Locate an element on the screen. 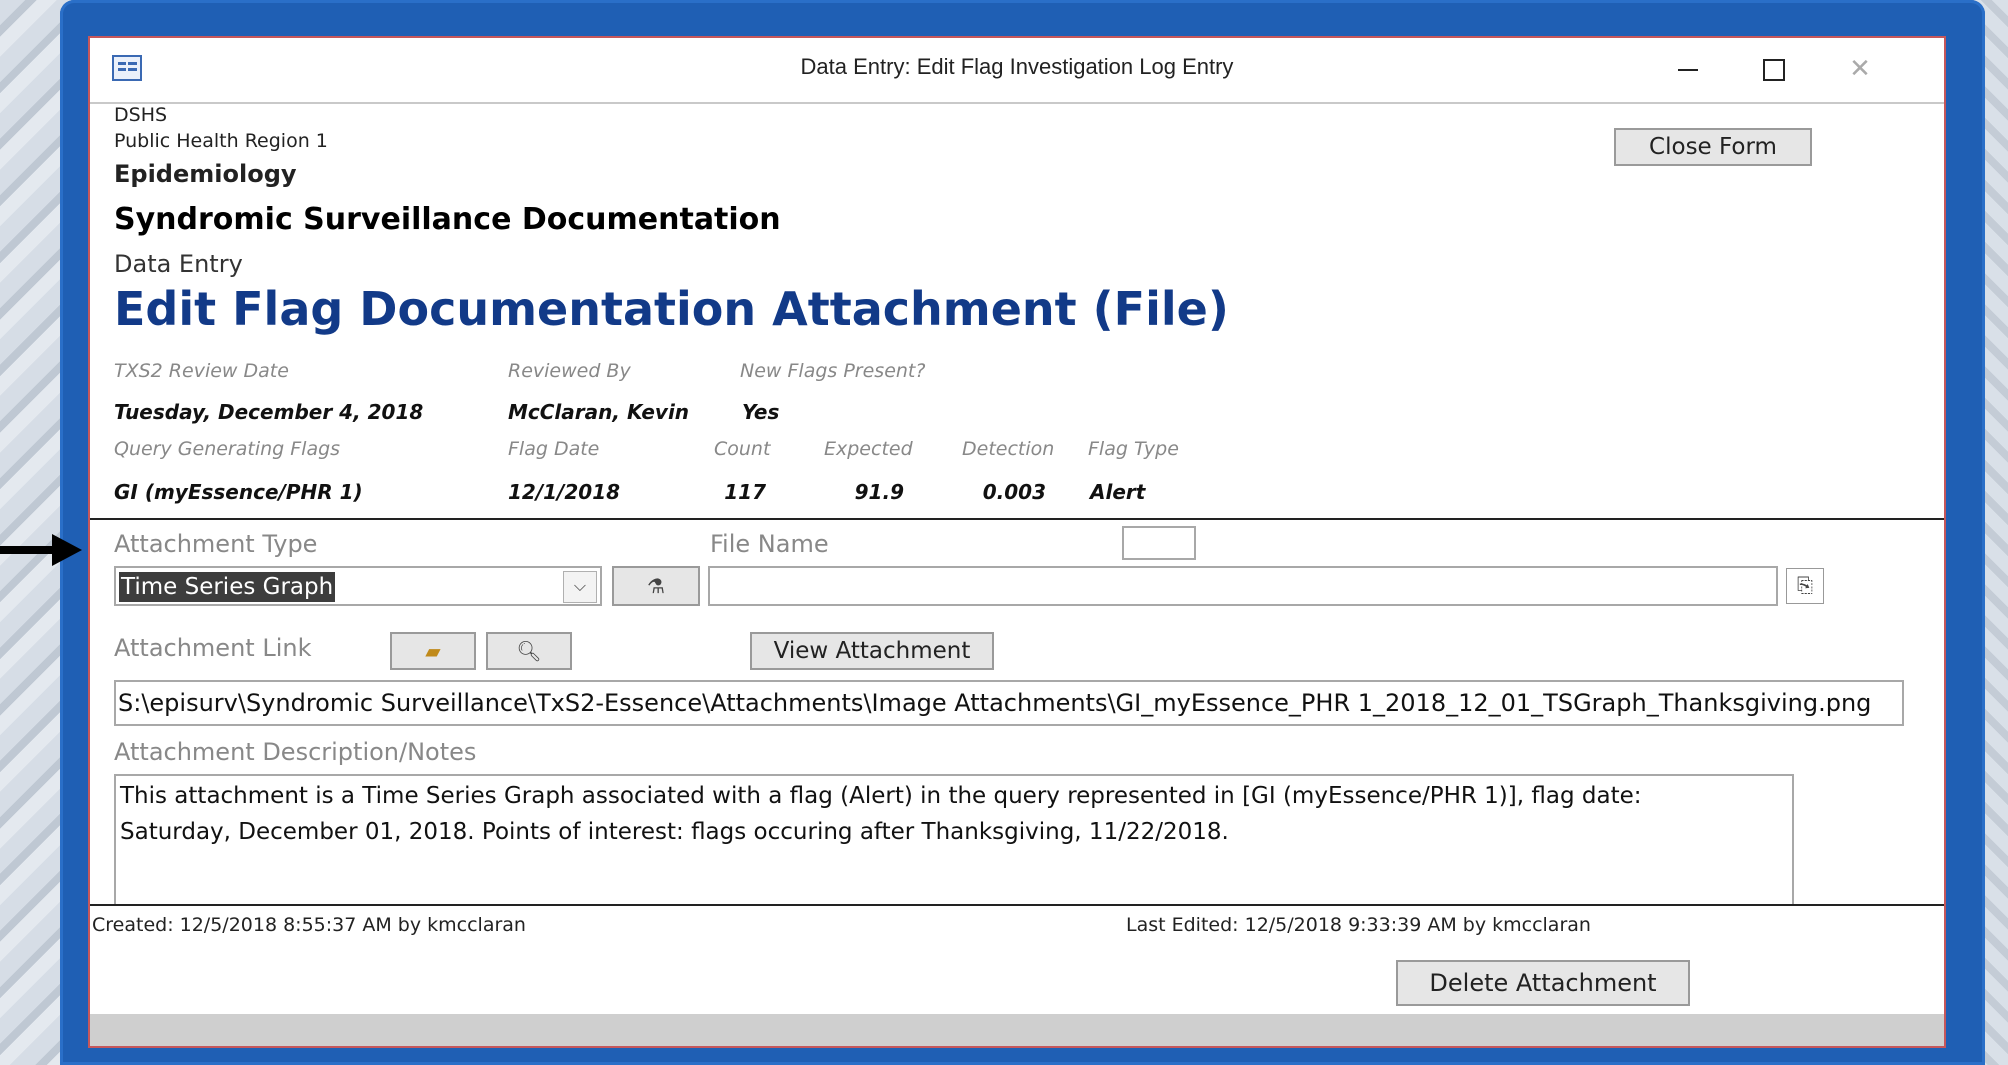 This screenshot has height=1065, width=2008. review-date-label: TXS2 Review Date is located at coordinates (201, 371).